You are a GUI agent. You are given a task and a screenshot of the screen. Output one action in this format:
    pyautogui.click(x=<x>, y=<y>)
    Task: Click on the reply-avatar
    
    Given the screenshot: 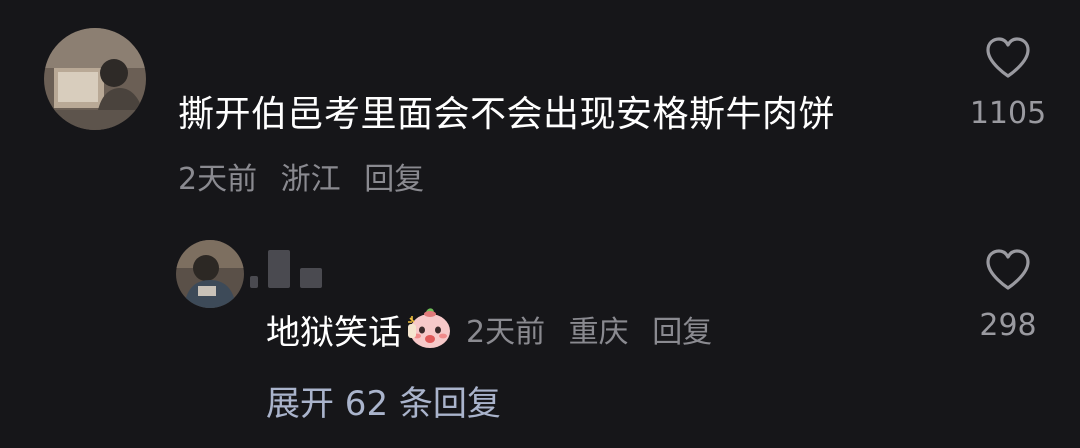 What is the action you would take?
    pyautogui.click(x=210, y=274)
    